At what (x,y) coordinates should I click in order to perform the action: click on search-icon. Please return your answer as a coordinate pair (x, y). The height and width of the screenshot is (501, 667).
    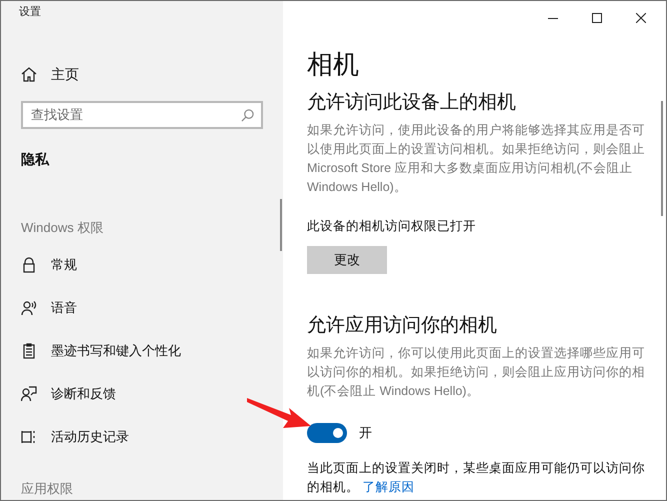
    Looking at the image, I should click on (247, 115).